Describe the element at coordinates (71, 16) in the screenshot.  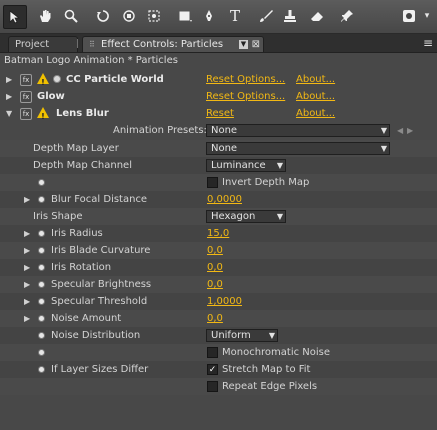
I see `zoom-tool-icon` at that location.